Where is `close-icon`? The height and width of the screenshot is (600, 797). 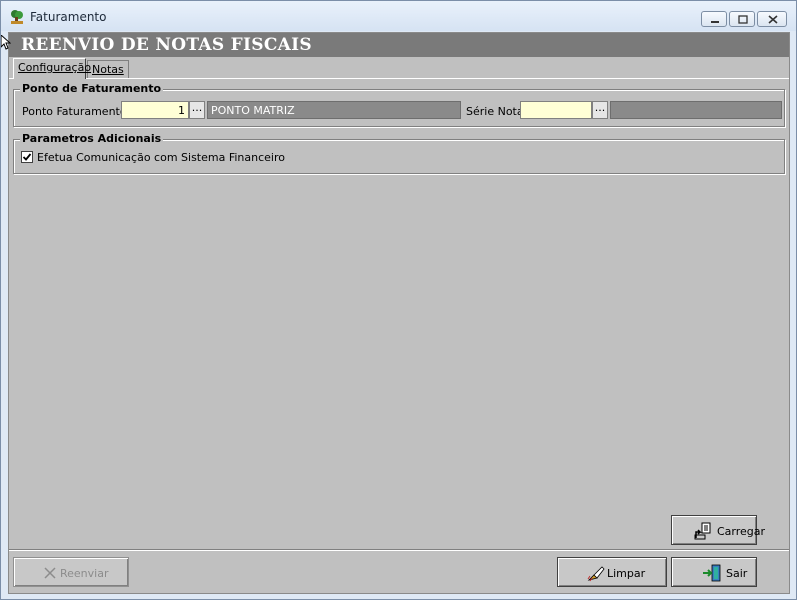
close-icon is located at coordinates (773, 19).